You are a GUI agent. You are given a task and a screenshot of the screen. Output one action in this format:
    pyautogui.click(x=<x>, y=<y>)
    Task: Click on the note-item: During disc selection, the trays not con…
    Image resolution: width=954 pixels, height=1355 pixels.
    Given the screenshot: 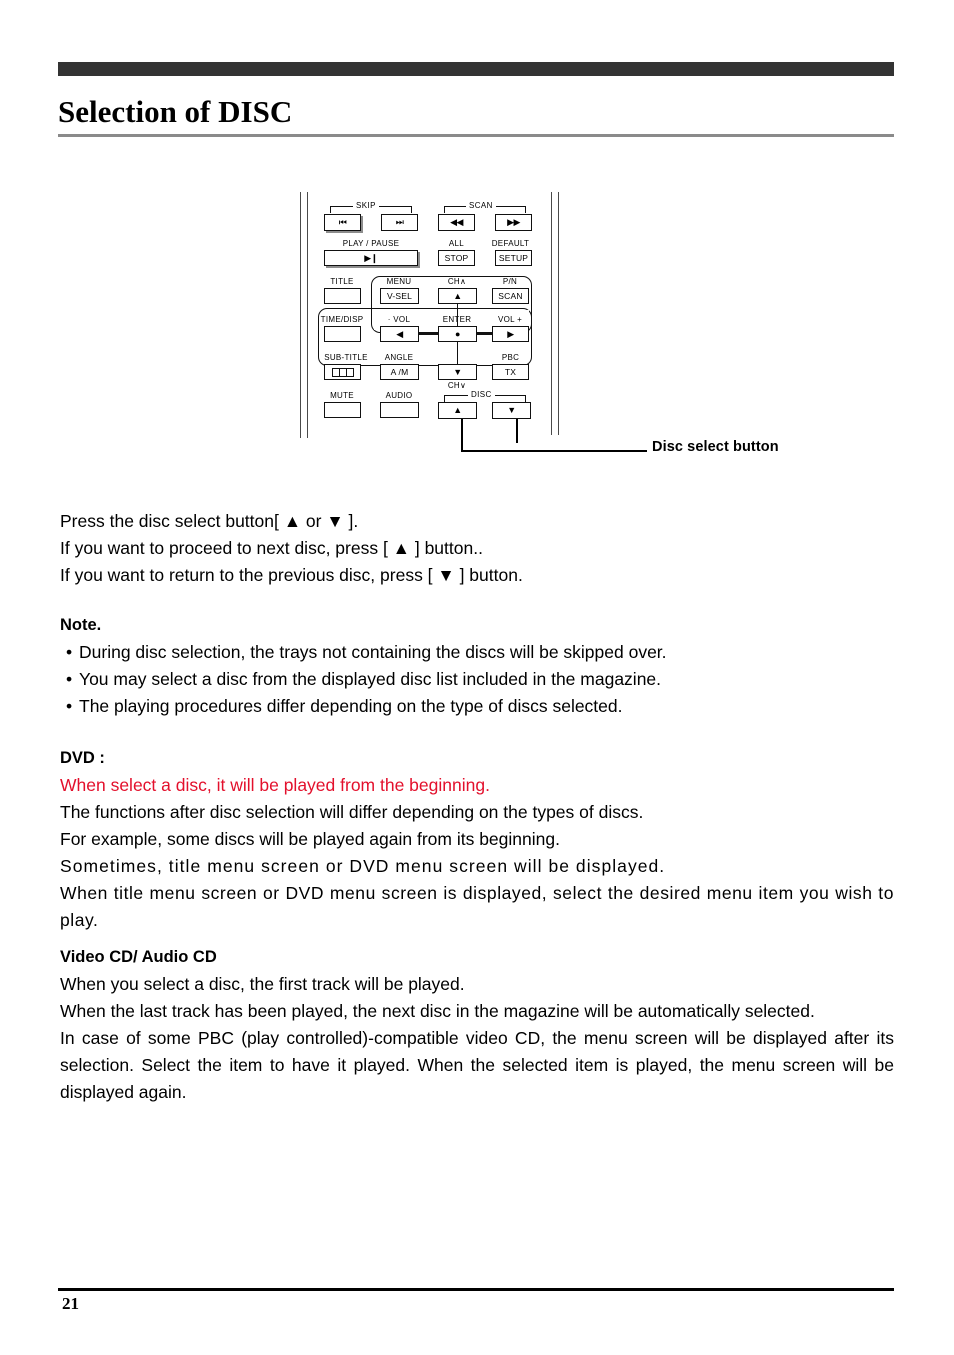 What is the action you would take?
    pyautogui.click(x=477, y=652)
    